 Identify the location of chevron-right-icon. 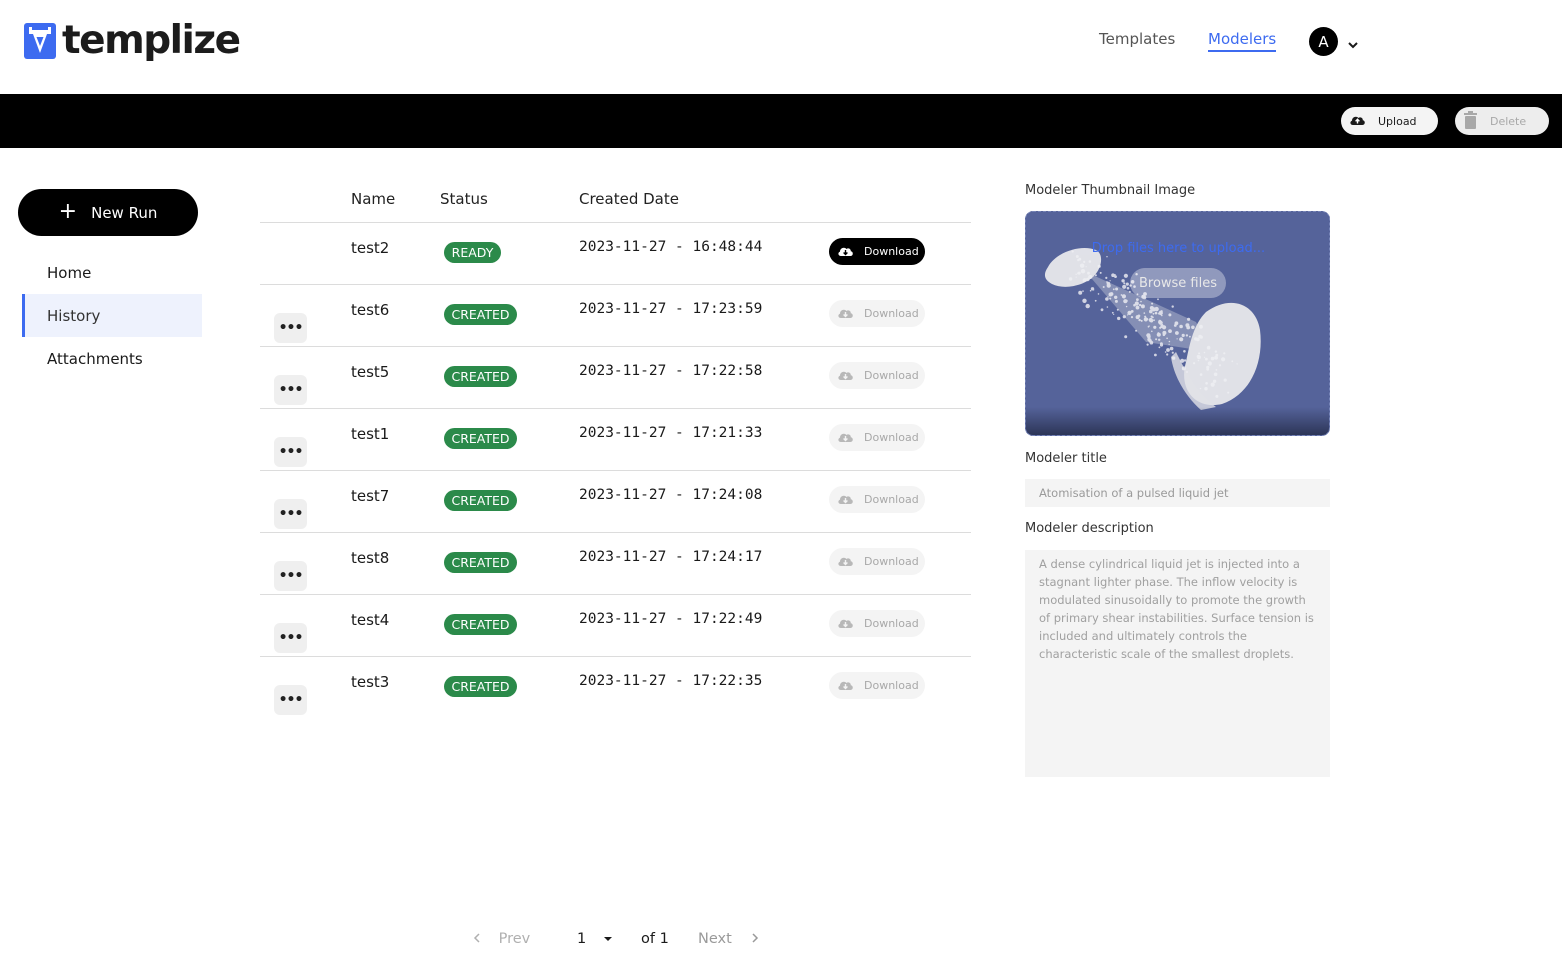
(746, 939).